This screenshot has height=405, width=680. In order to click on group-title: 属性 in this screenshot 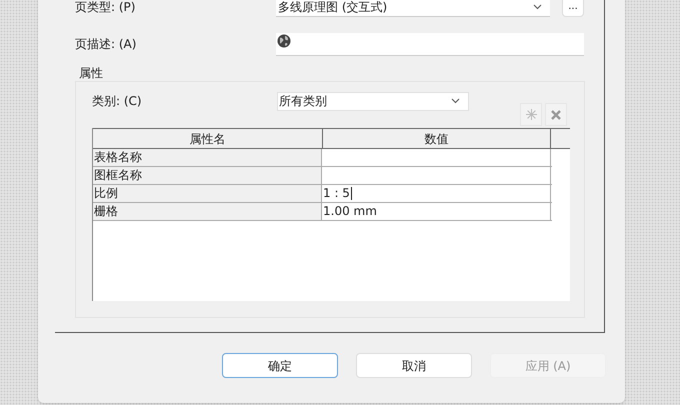, I will do `click(91, 73)`.